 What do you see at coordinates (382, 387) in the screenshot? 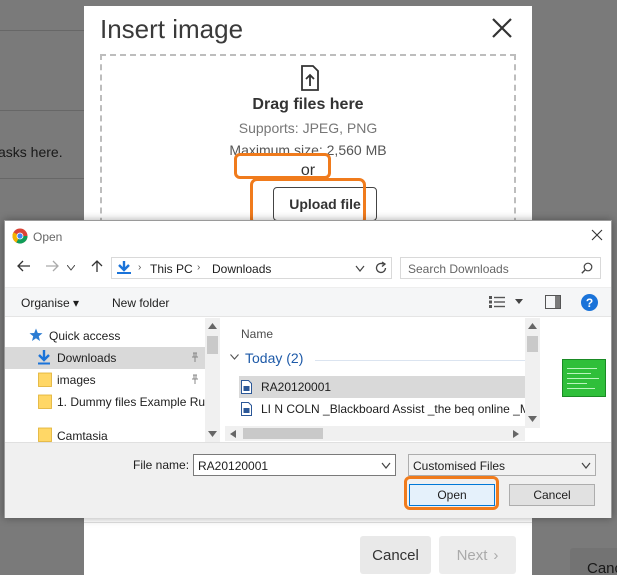
I see `file-row: RA20120001` at bounding box center [382, 387].